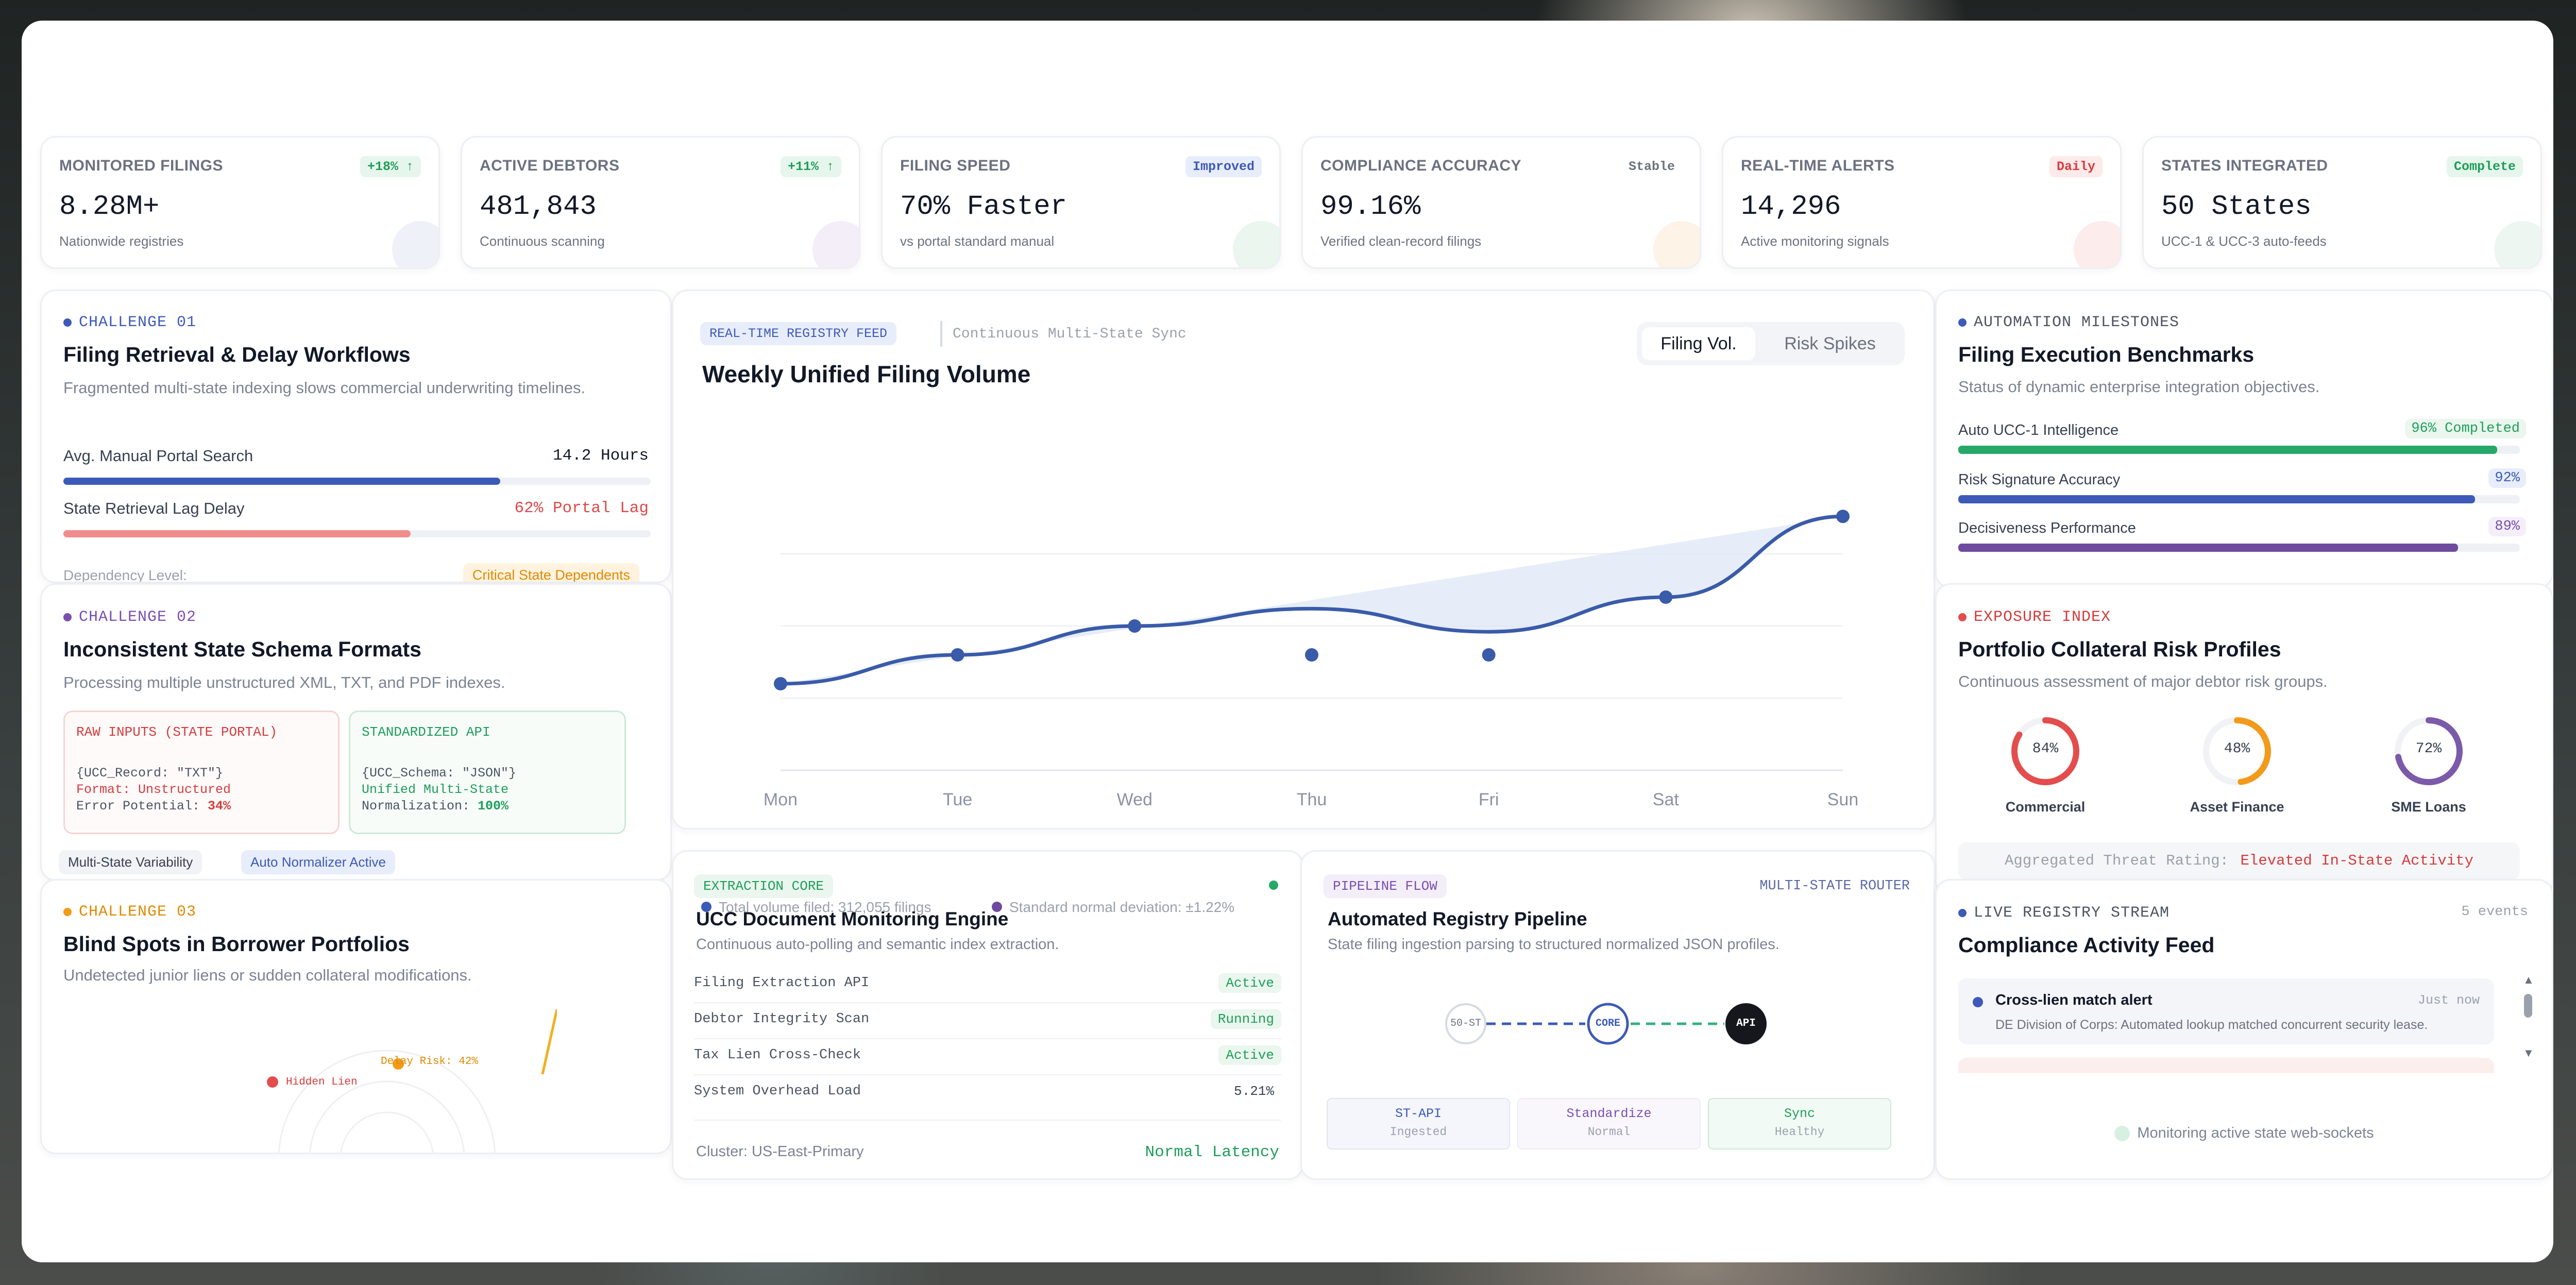 This screenshot has width=2576, height=1285. I want to click on service-name: Tax Lien Cross-Check, so click(777, 1055).